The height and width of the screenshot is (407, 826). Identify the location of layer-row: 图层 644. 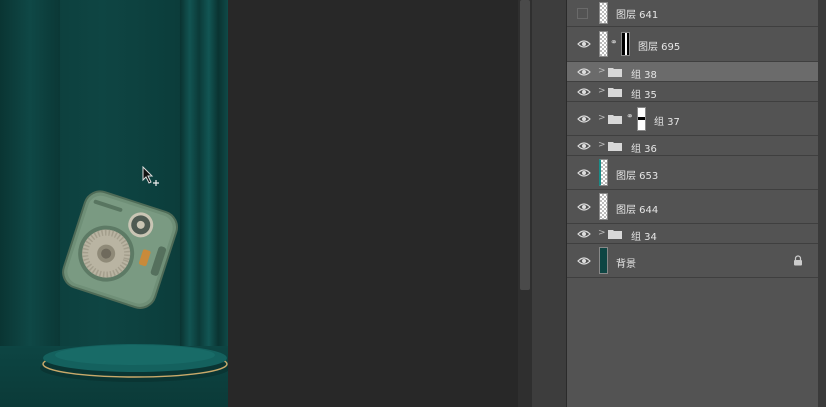
(692, 207).